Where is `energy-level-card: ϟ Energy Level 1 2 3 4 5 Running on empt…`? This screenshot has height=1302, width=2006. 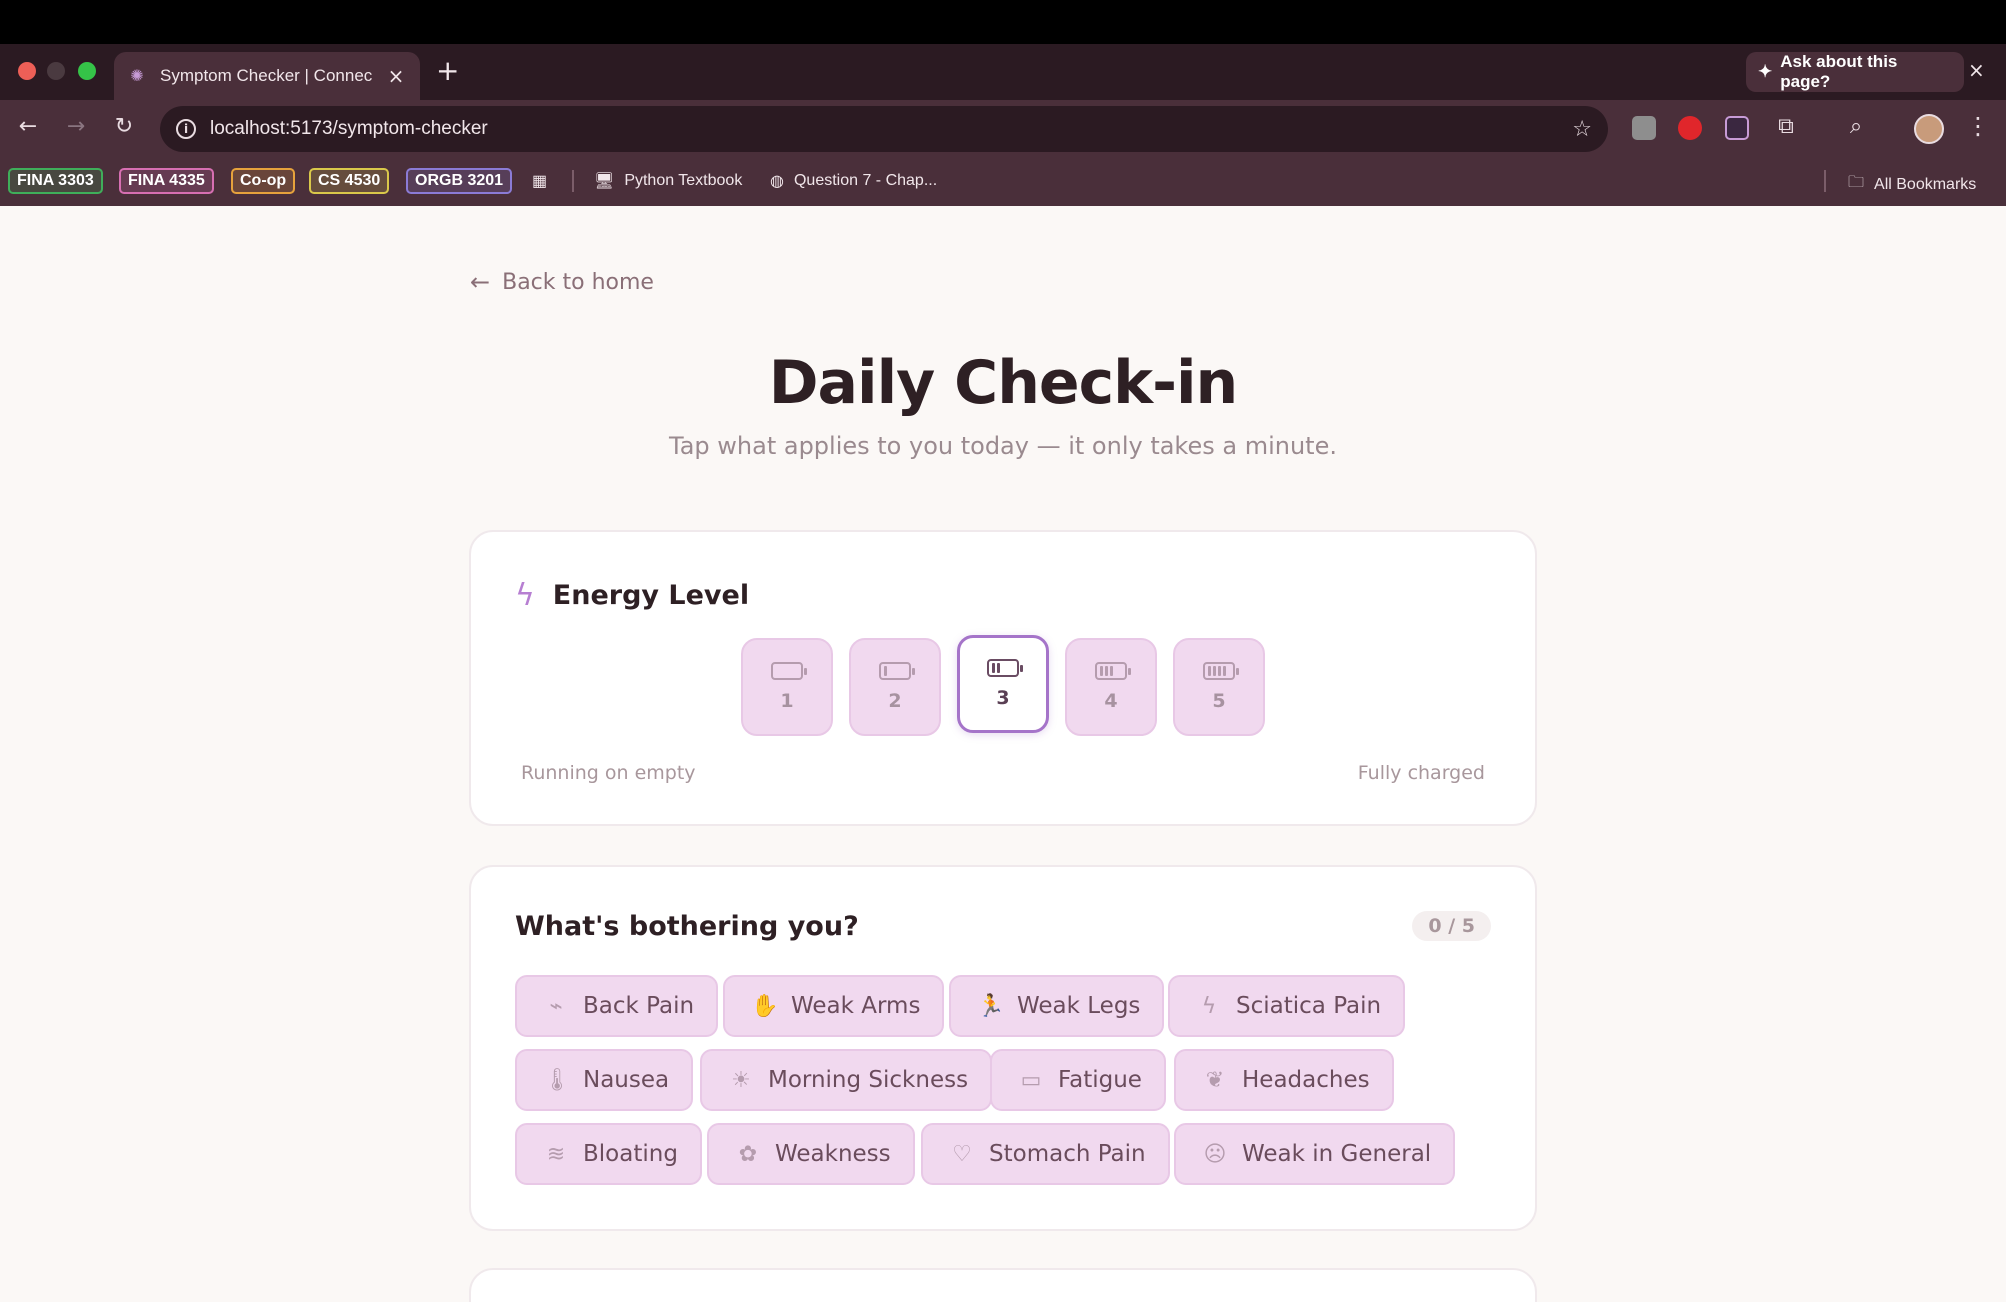 energy-level-card: ϟ Energy Level 1 2 3 4 5 Running on empt… is located at coordinates (1003, 678).